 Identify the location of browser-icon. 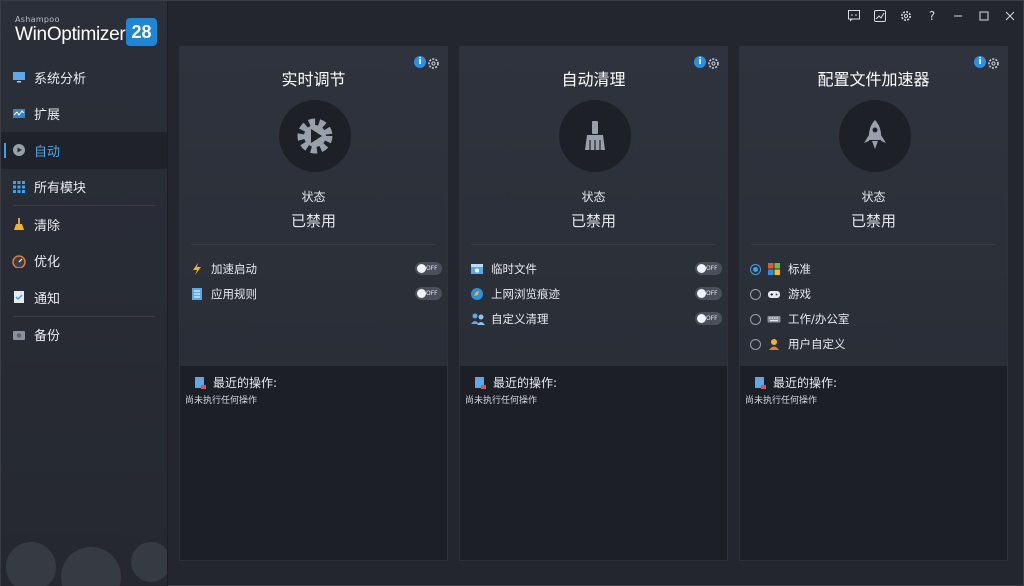
(477, 294).